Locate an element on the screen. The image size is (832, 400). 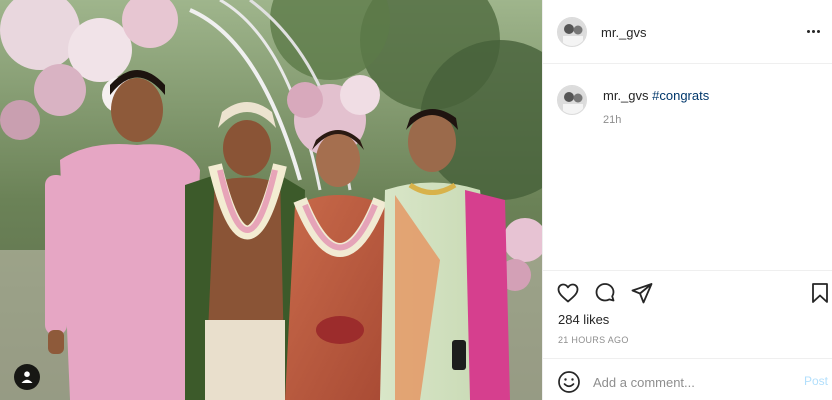
speech-bubble-icon is located at coordinates (605, 293).